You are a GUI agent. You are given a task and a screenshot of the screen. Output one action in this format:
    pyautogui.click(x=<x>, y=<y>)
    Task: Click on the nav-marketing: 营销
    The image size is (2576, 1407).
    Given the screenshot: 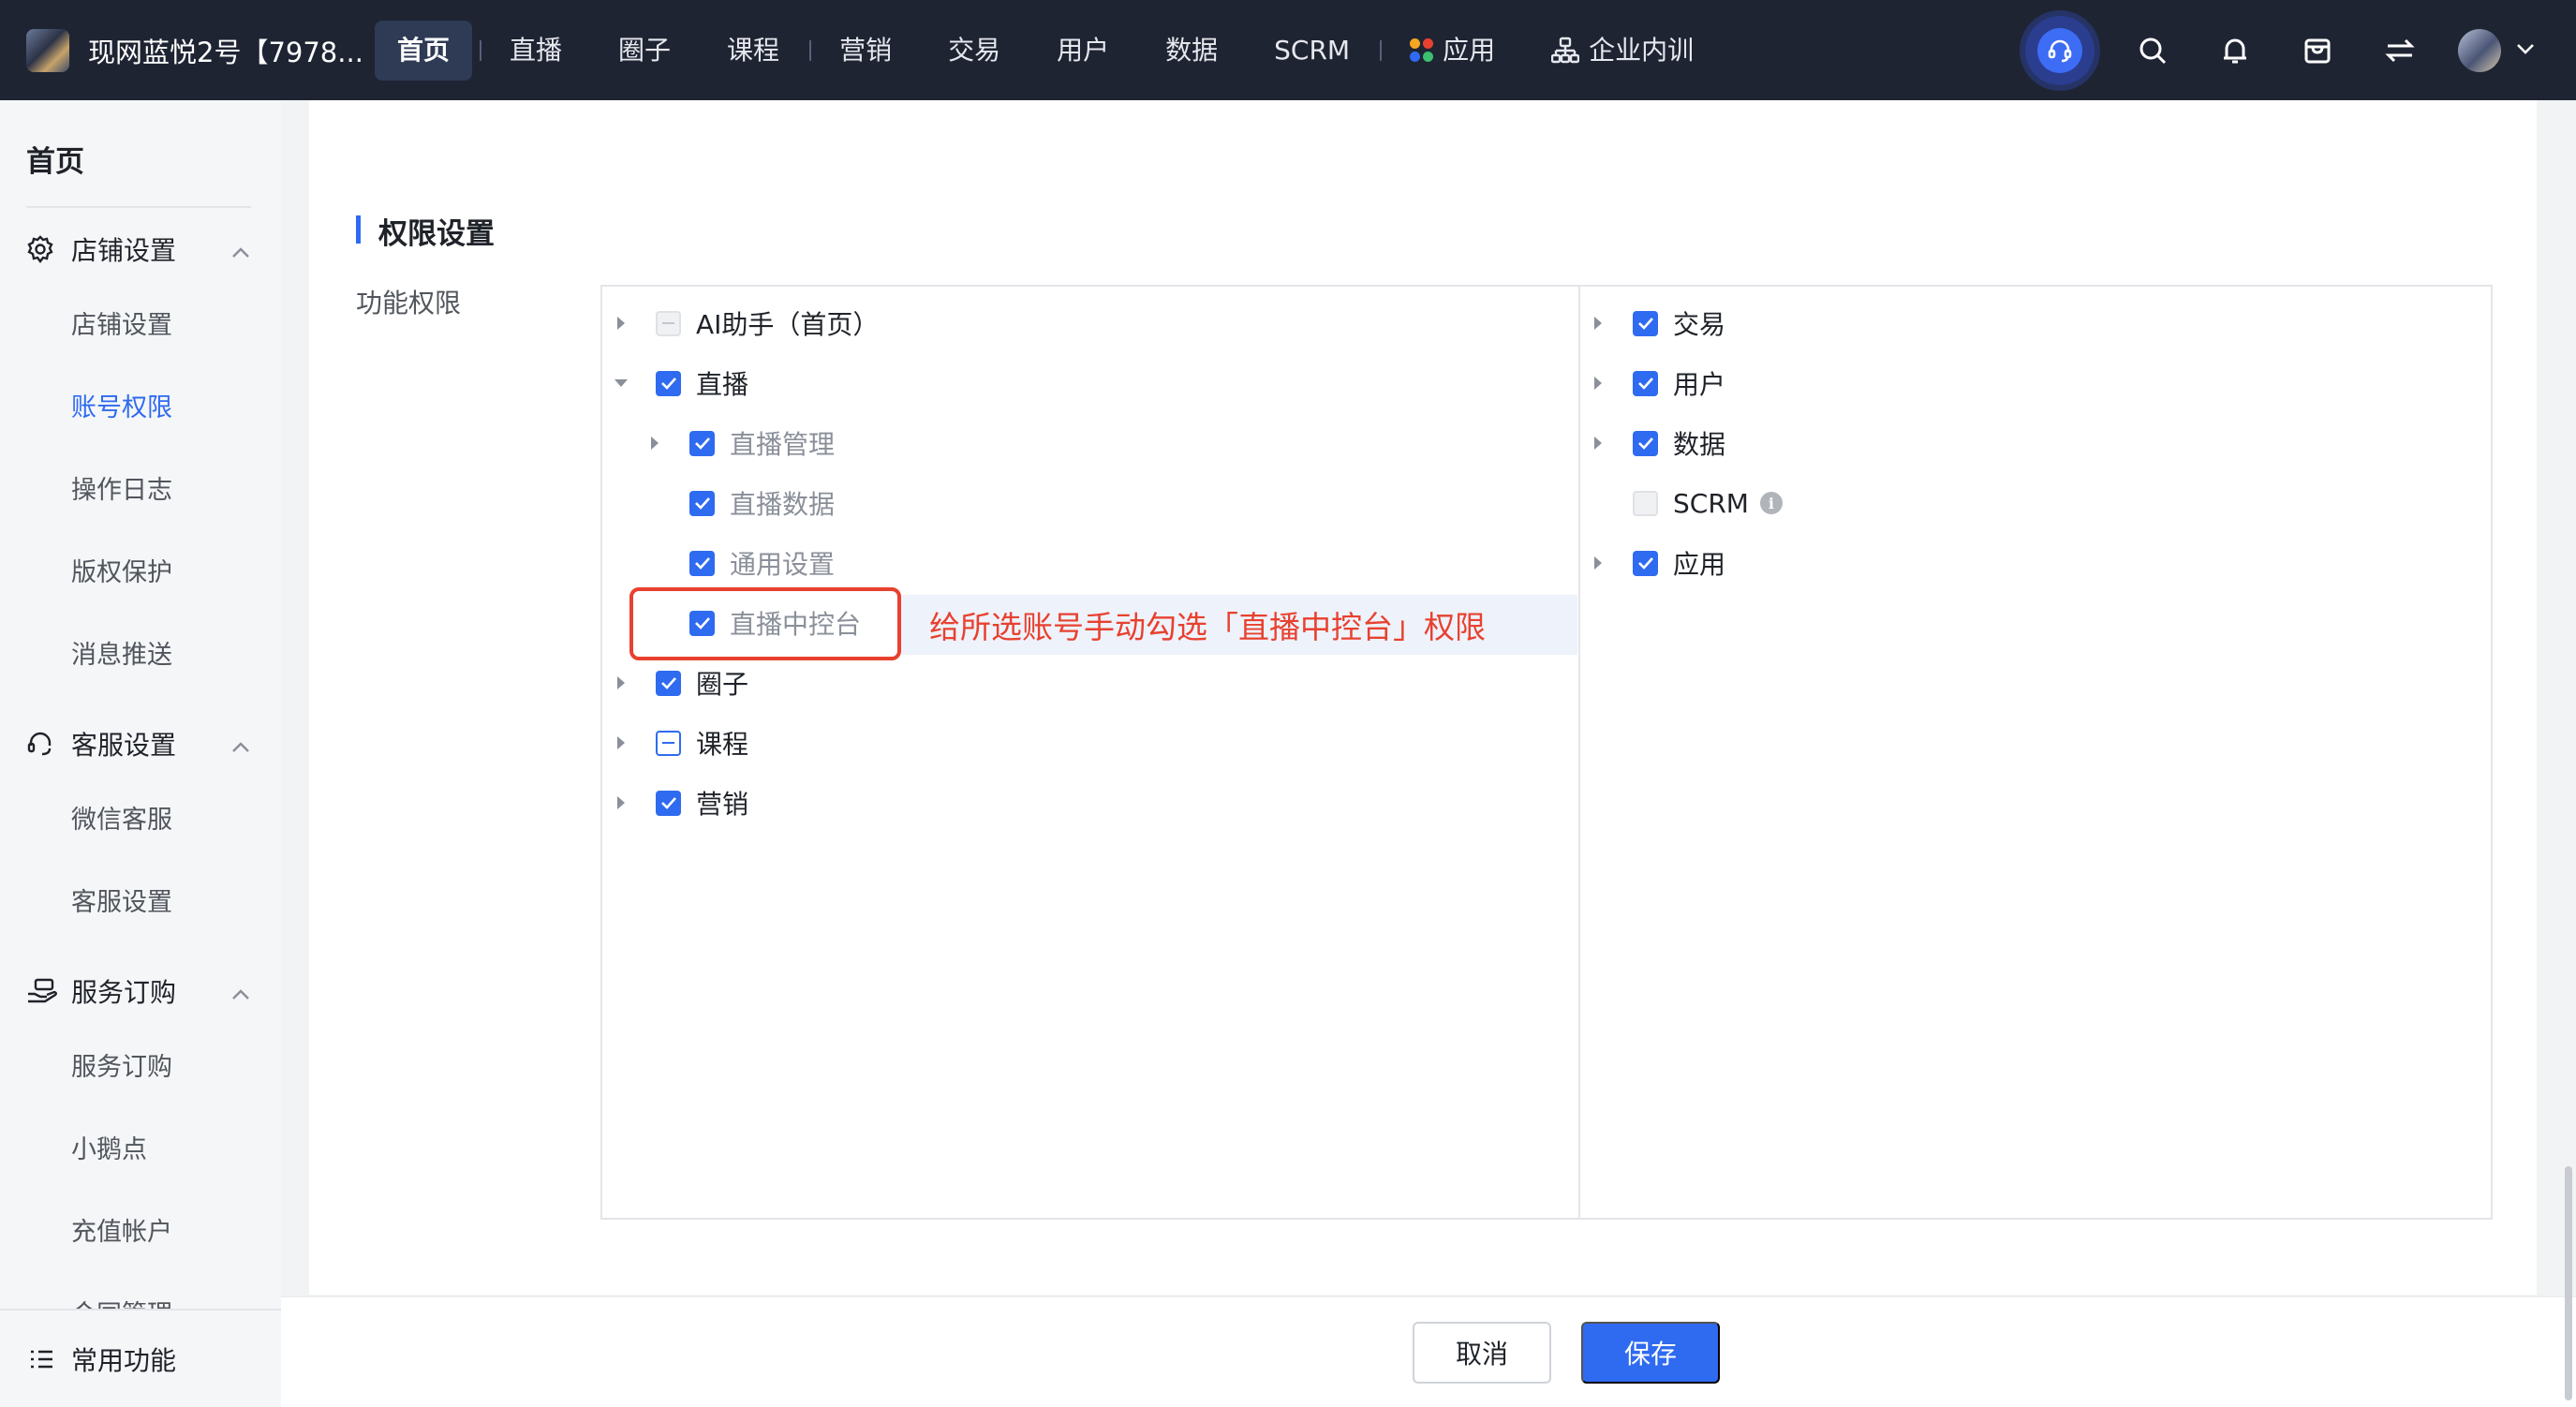 What is the action you would take?
    pyautogui.click(x=865, y=51)
    